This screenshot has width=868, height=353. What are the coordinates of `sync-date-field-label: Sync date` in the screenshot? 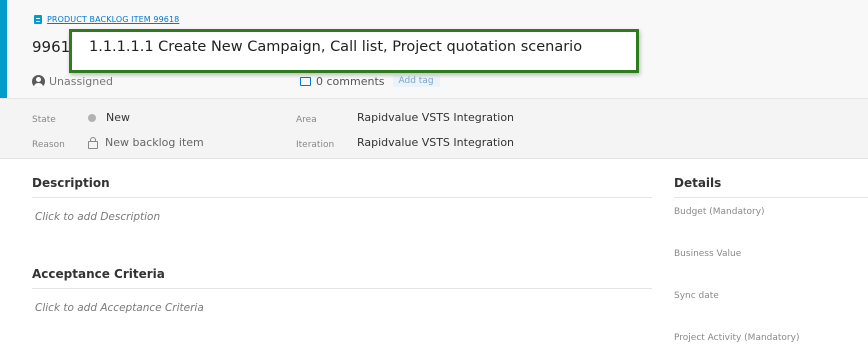 It's located at (696, 296).